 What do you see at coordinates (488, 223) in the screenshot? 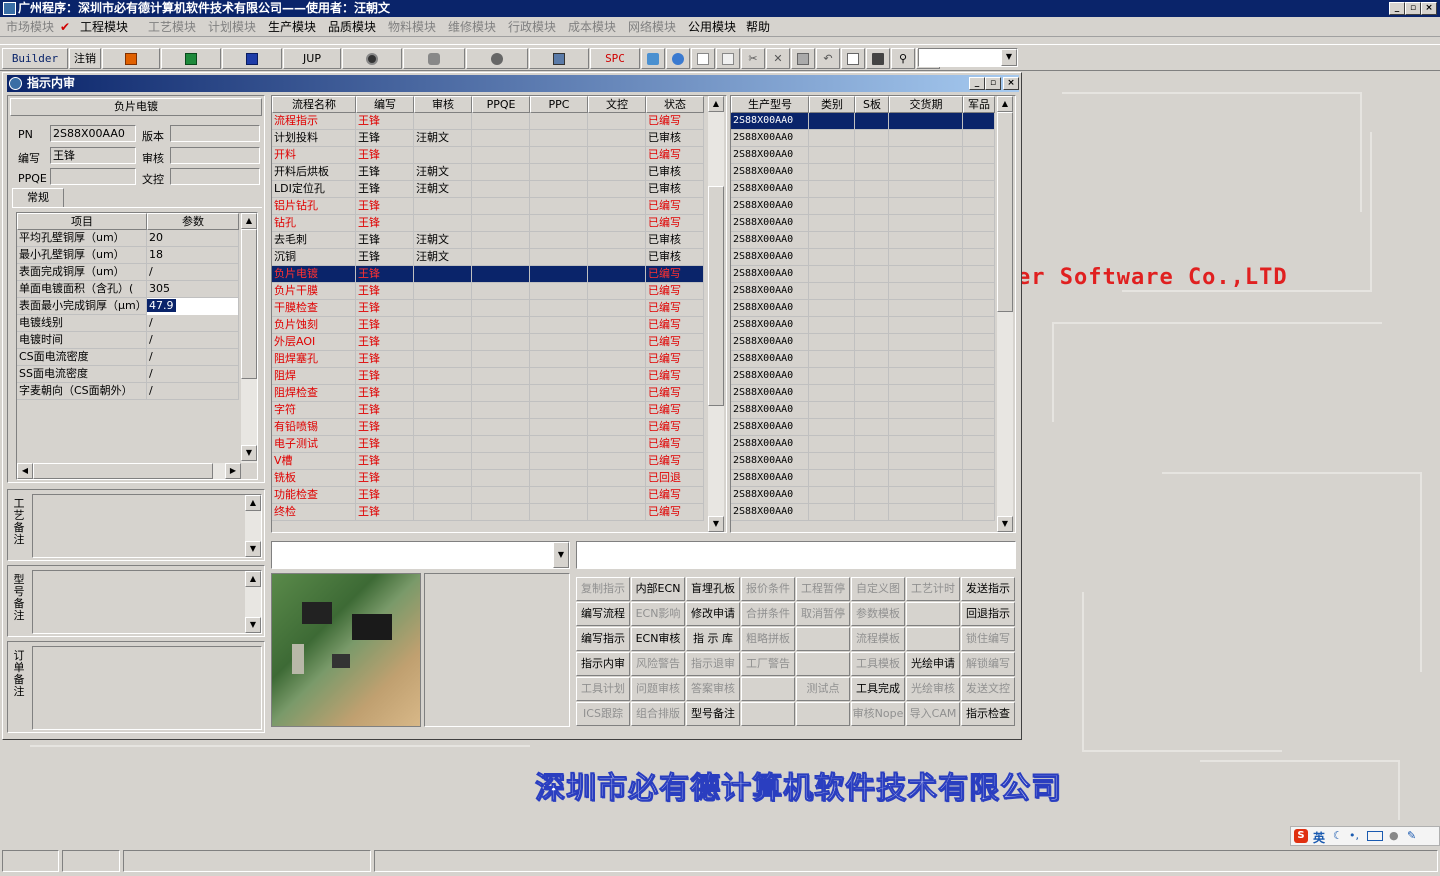
I see `flow-row: 钻孔 王锋 已编写` at bounding box center [488, 223].